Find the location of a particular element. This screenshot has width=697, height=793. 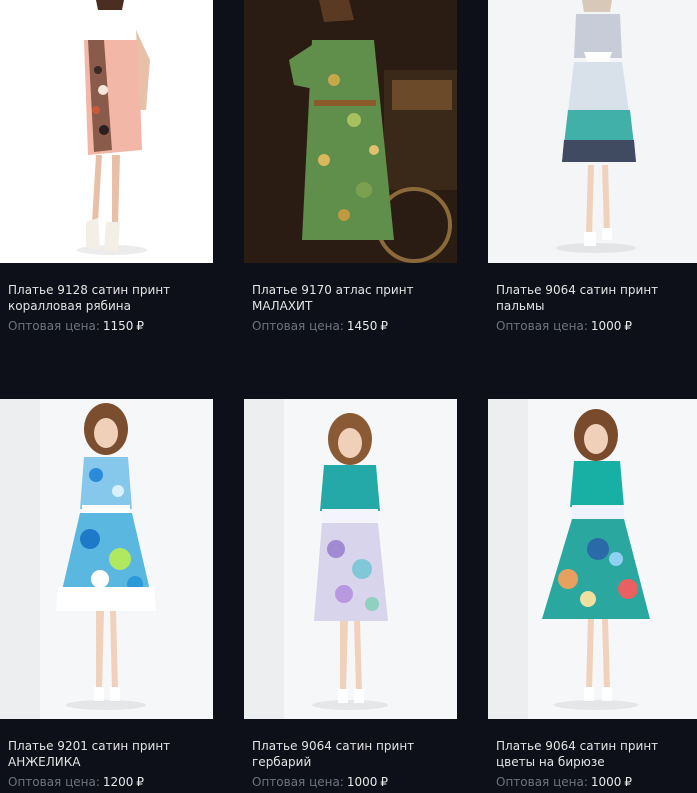

product-name: Платье 9064 сатин принт цветы на бирюзе is located at coordinates (596, 754).